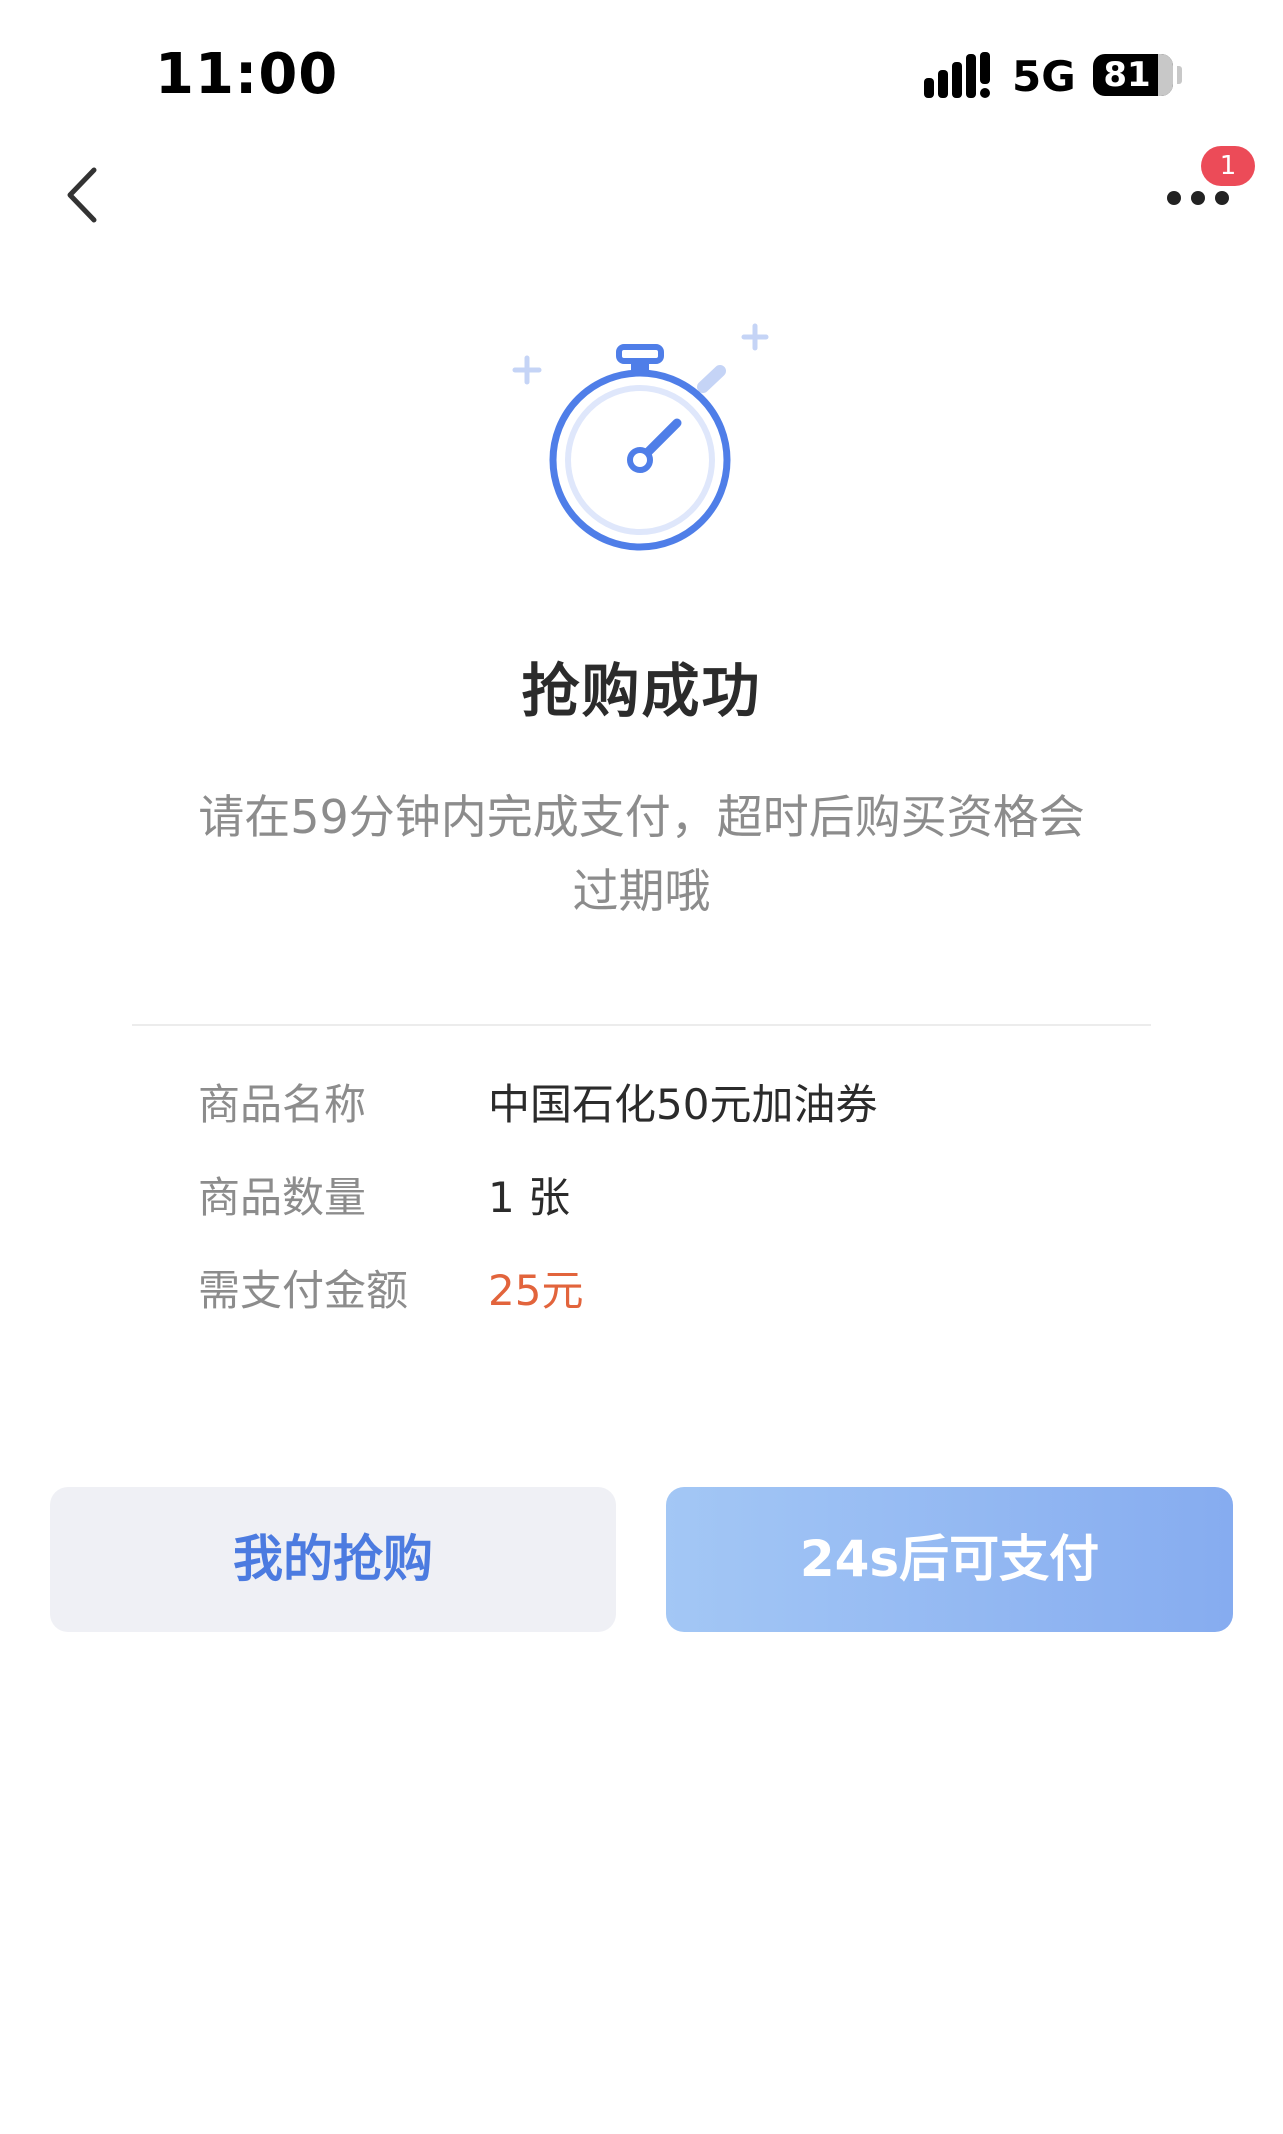  I want to click on battery-icon: 81, so click(1133, 75).